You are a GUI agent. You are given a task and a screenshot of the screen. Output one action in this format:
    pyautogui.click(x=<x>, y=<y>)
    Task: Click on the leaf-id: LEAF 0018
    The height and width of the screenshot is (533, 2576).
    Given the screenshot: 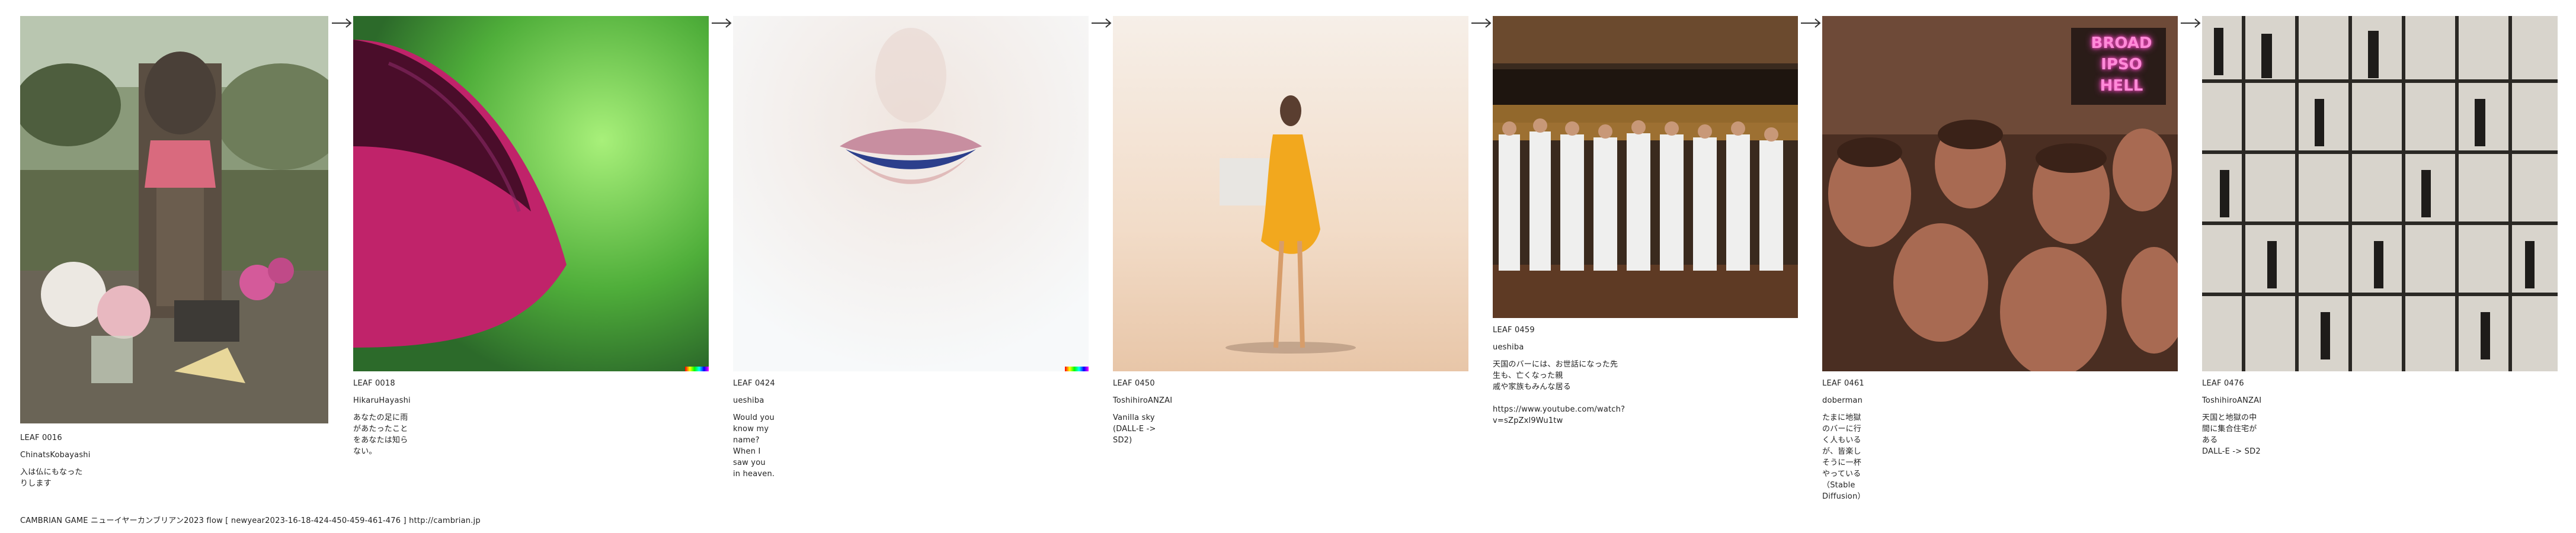 What is the action you would take?
    pyautogui.click(x=382, y=383)
    